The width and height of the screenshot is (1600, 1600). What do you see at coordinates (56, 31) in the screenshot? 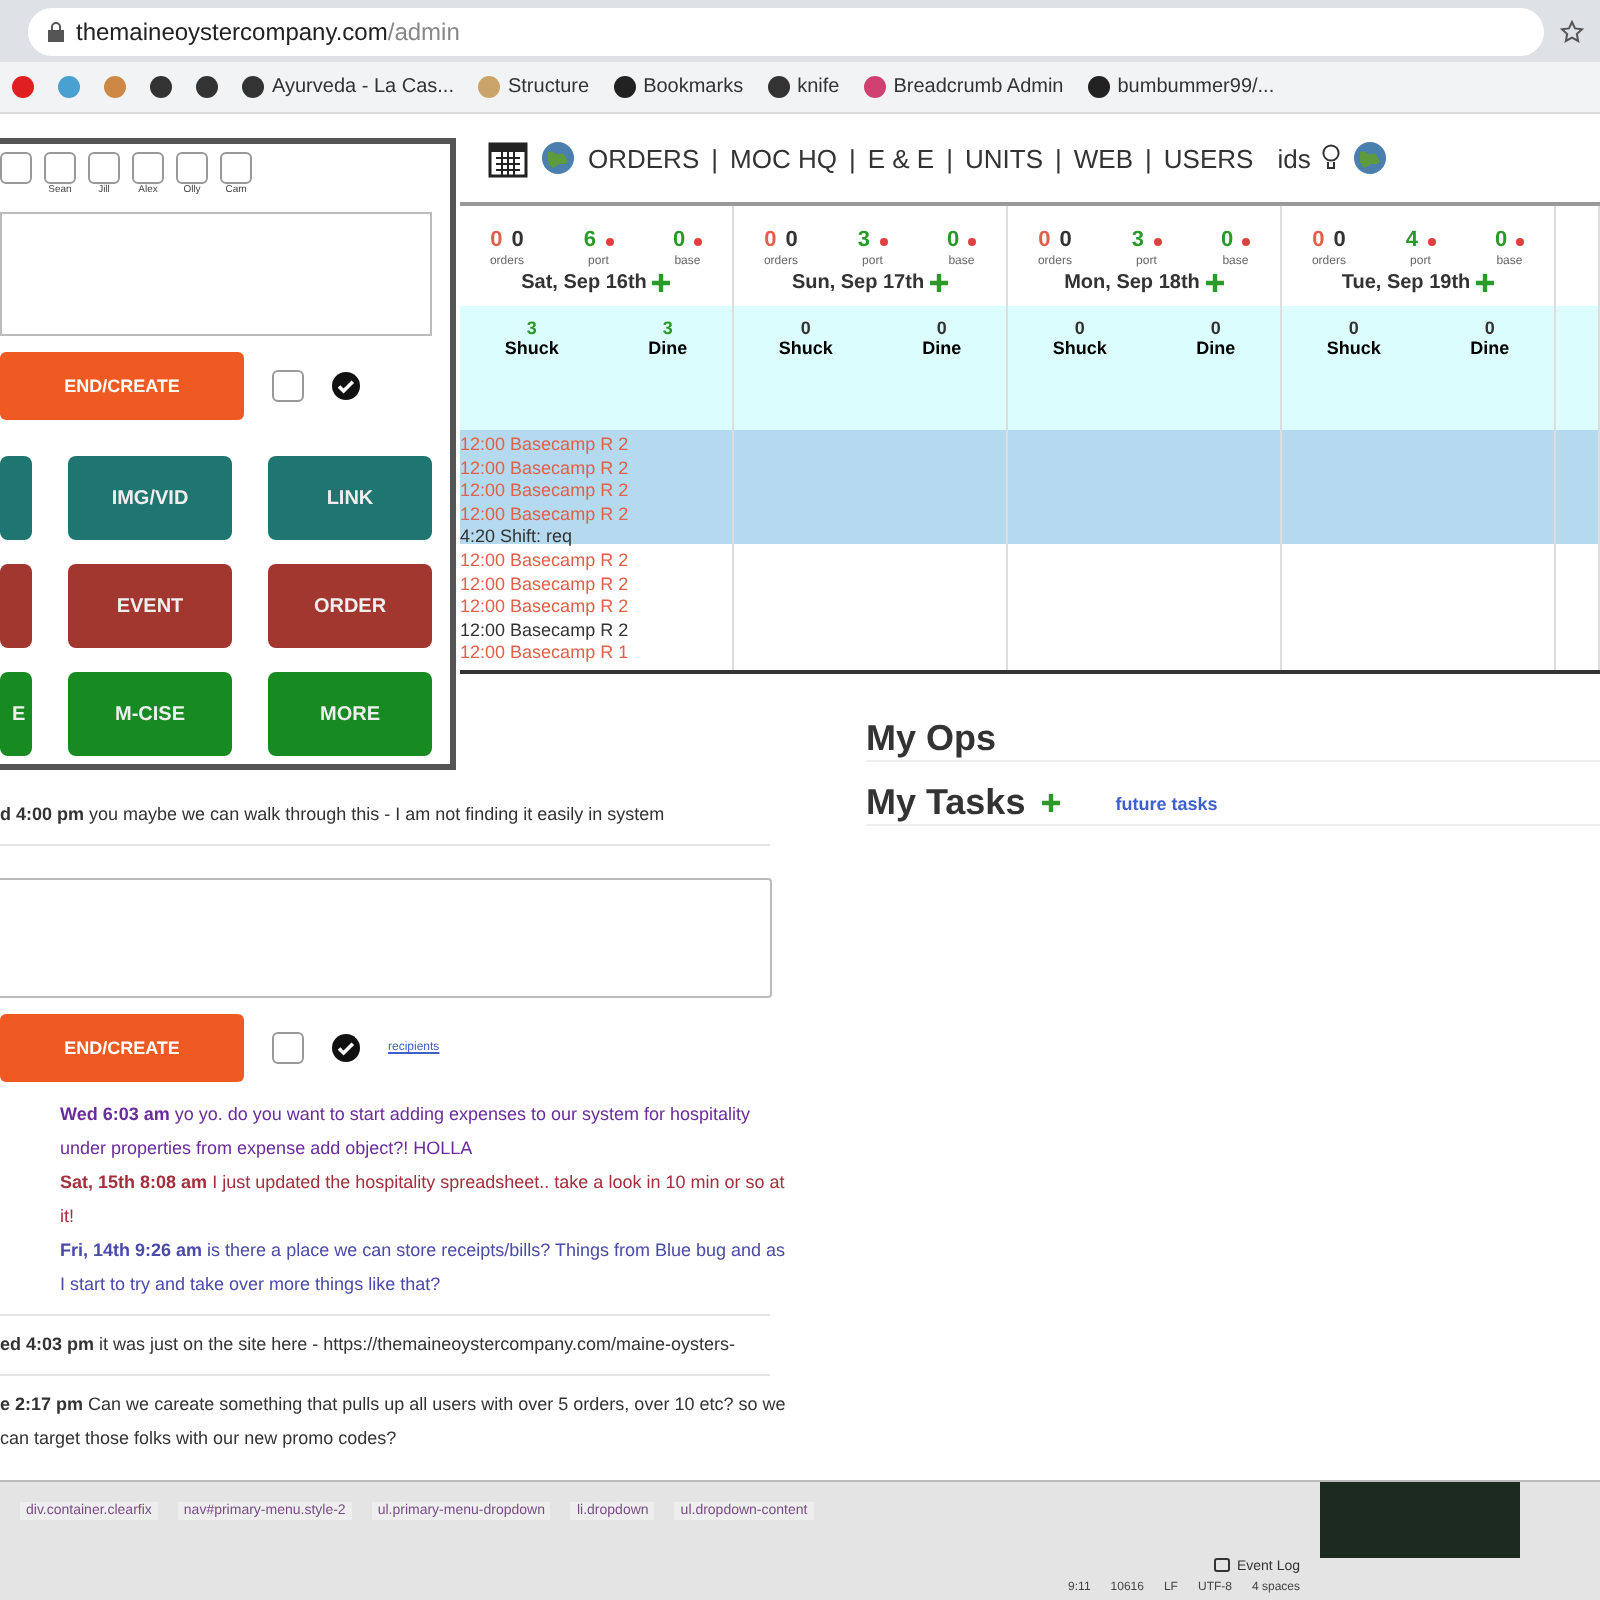
I see `lock-icon` at bounding box center [56, 31].